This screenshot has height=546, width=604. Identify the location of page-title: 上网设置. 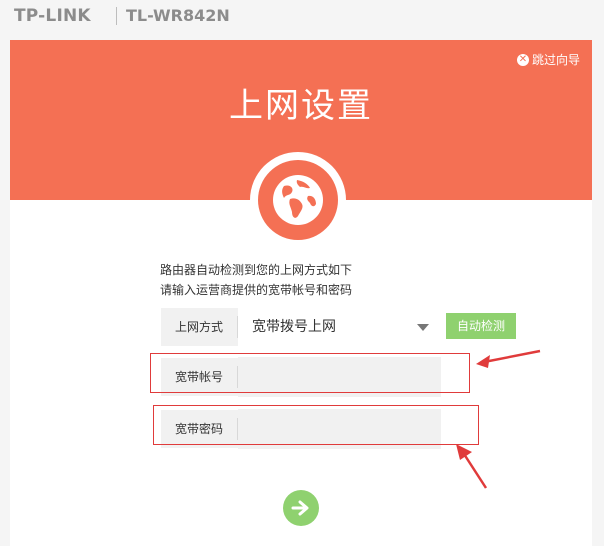
(301, 106).